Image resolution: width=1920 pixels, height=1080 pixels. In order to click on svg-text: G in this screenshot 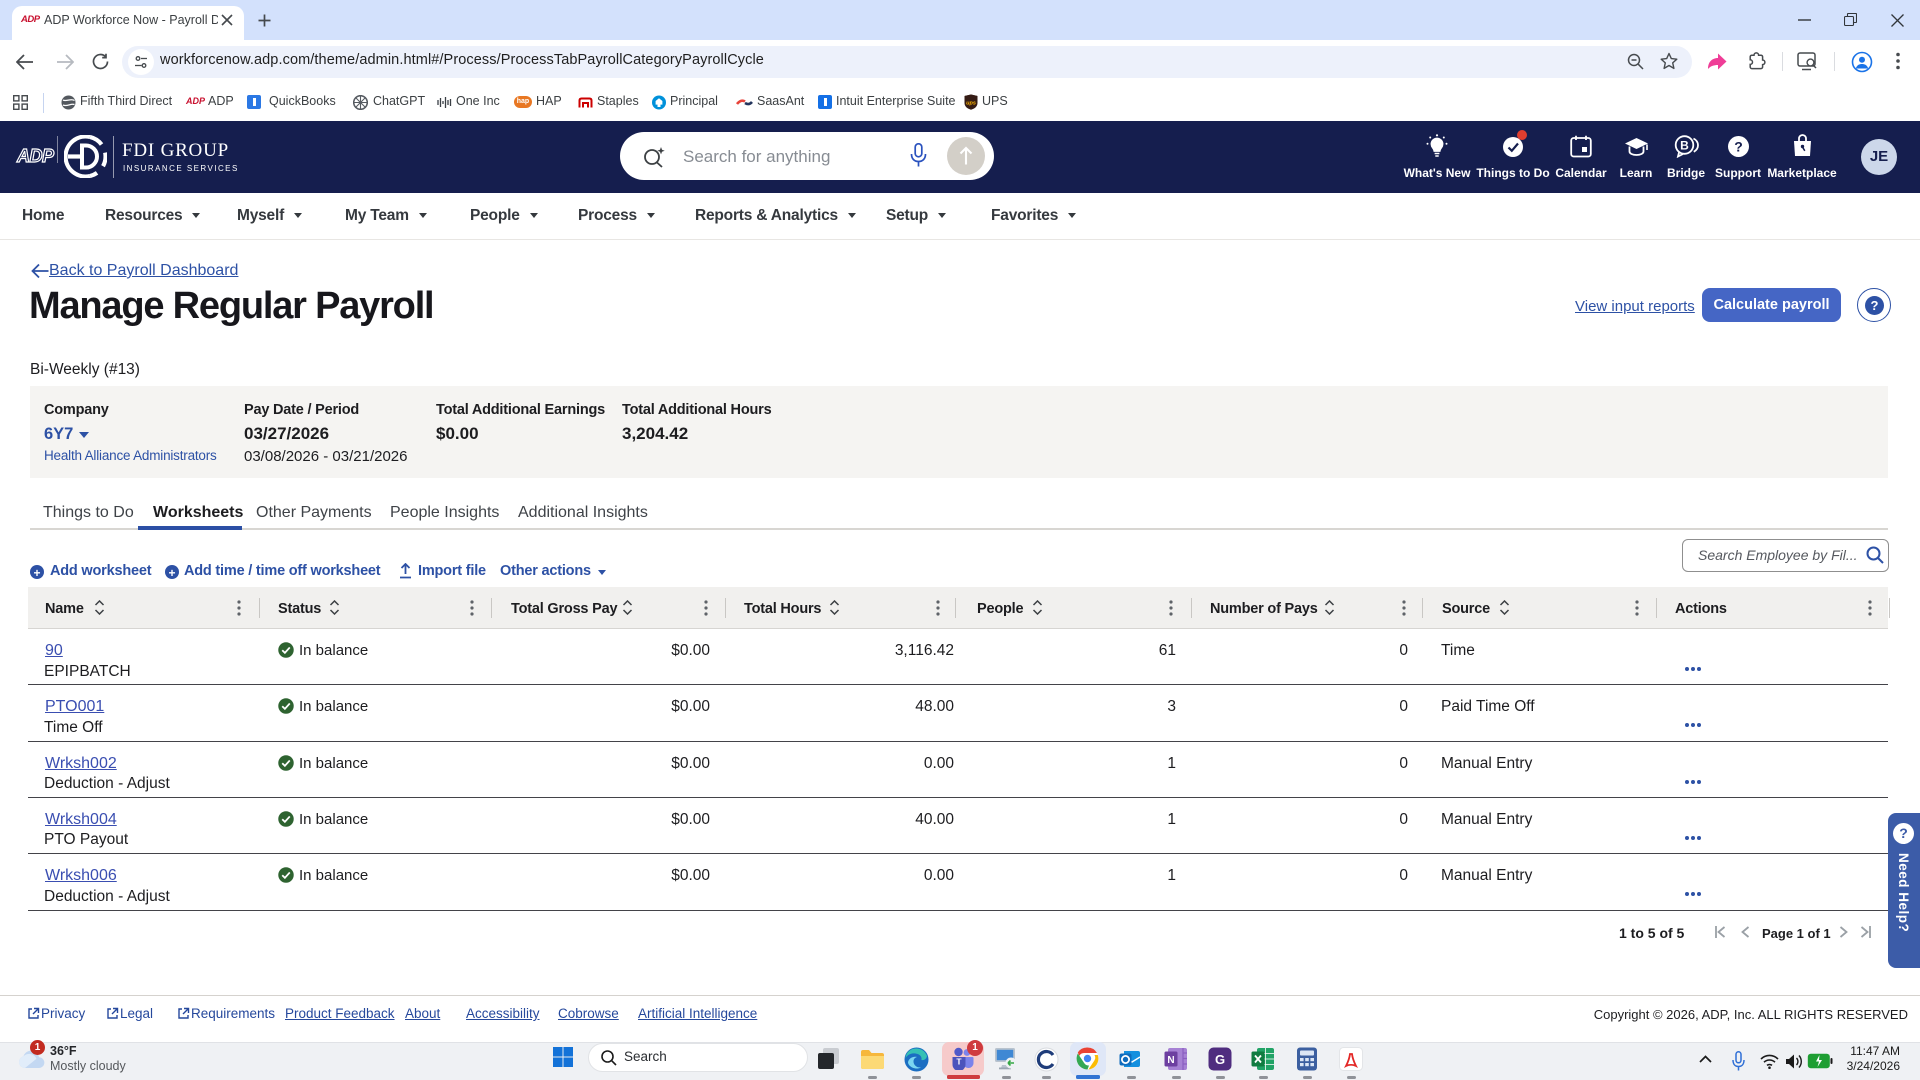, I will do `click(1220, 1059)`.